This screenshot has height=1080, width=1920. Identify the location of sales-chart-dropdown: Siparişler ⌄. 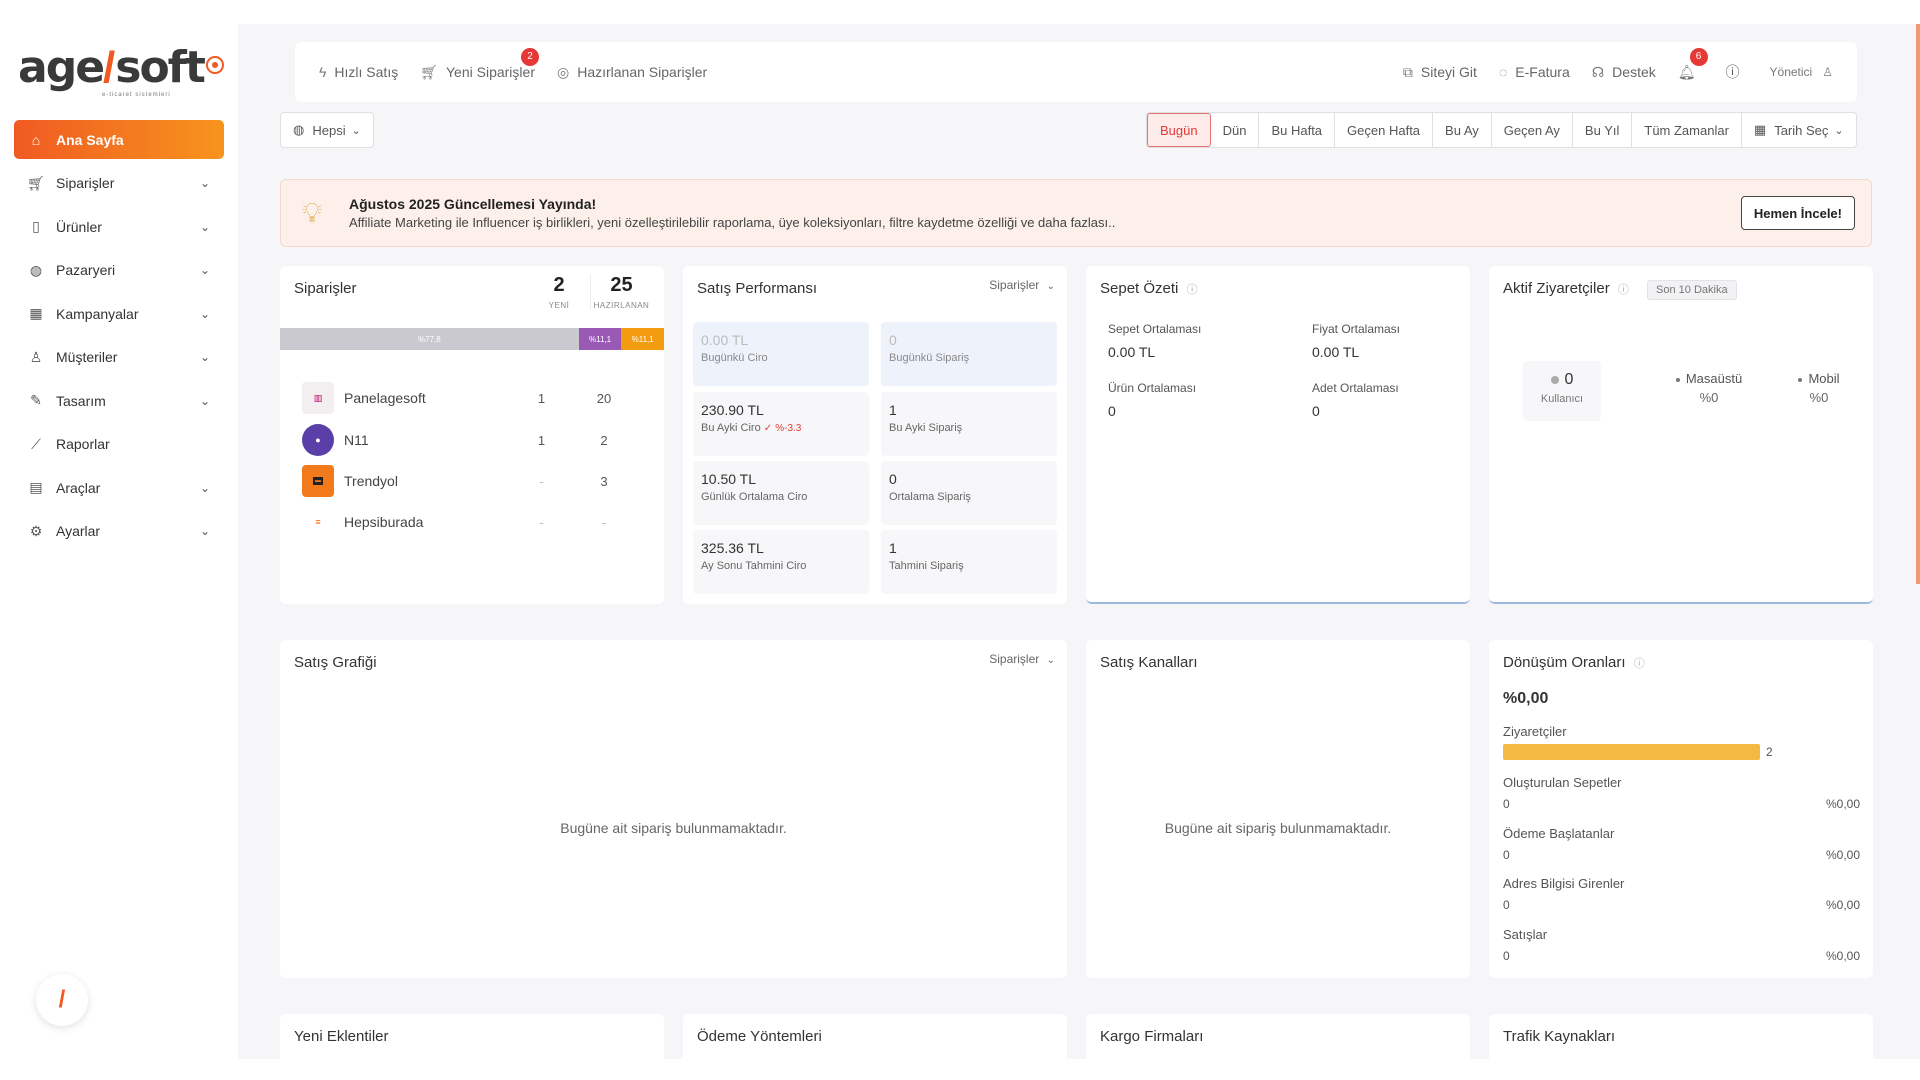
(1022, 659).